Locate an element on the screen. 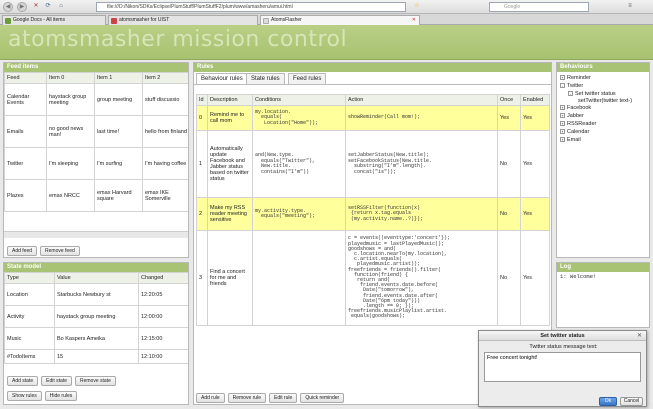  tree-item-twitter: - Twitter is located at coordinates (603, 86).